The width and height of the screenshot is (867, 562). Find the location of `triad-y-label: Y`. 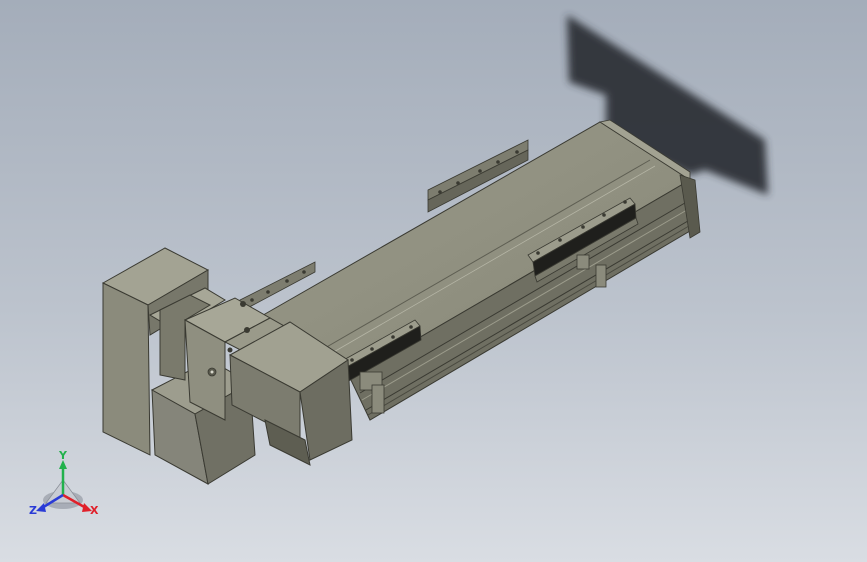

triad-y-label: Y is located at coordinates (63, 455).